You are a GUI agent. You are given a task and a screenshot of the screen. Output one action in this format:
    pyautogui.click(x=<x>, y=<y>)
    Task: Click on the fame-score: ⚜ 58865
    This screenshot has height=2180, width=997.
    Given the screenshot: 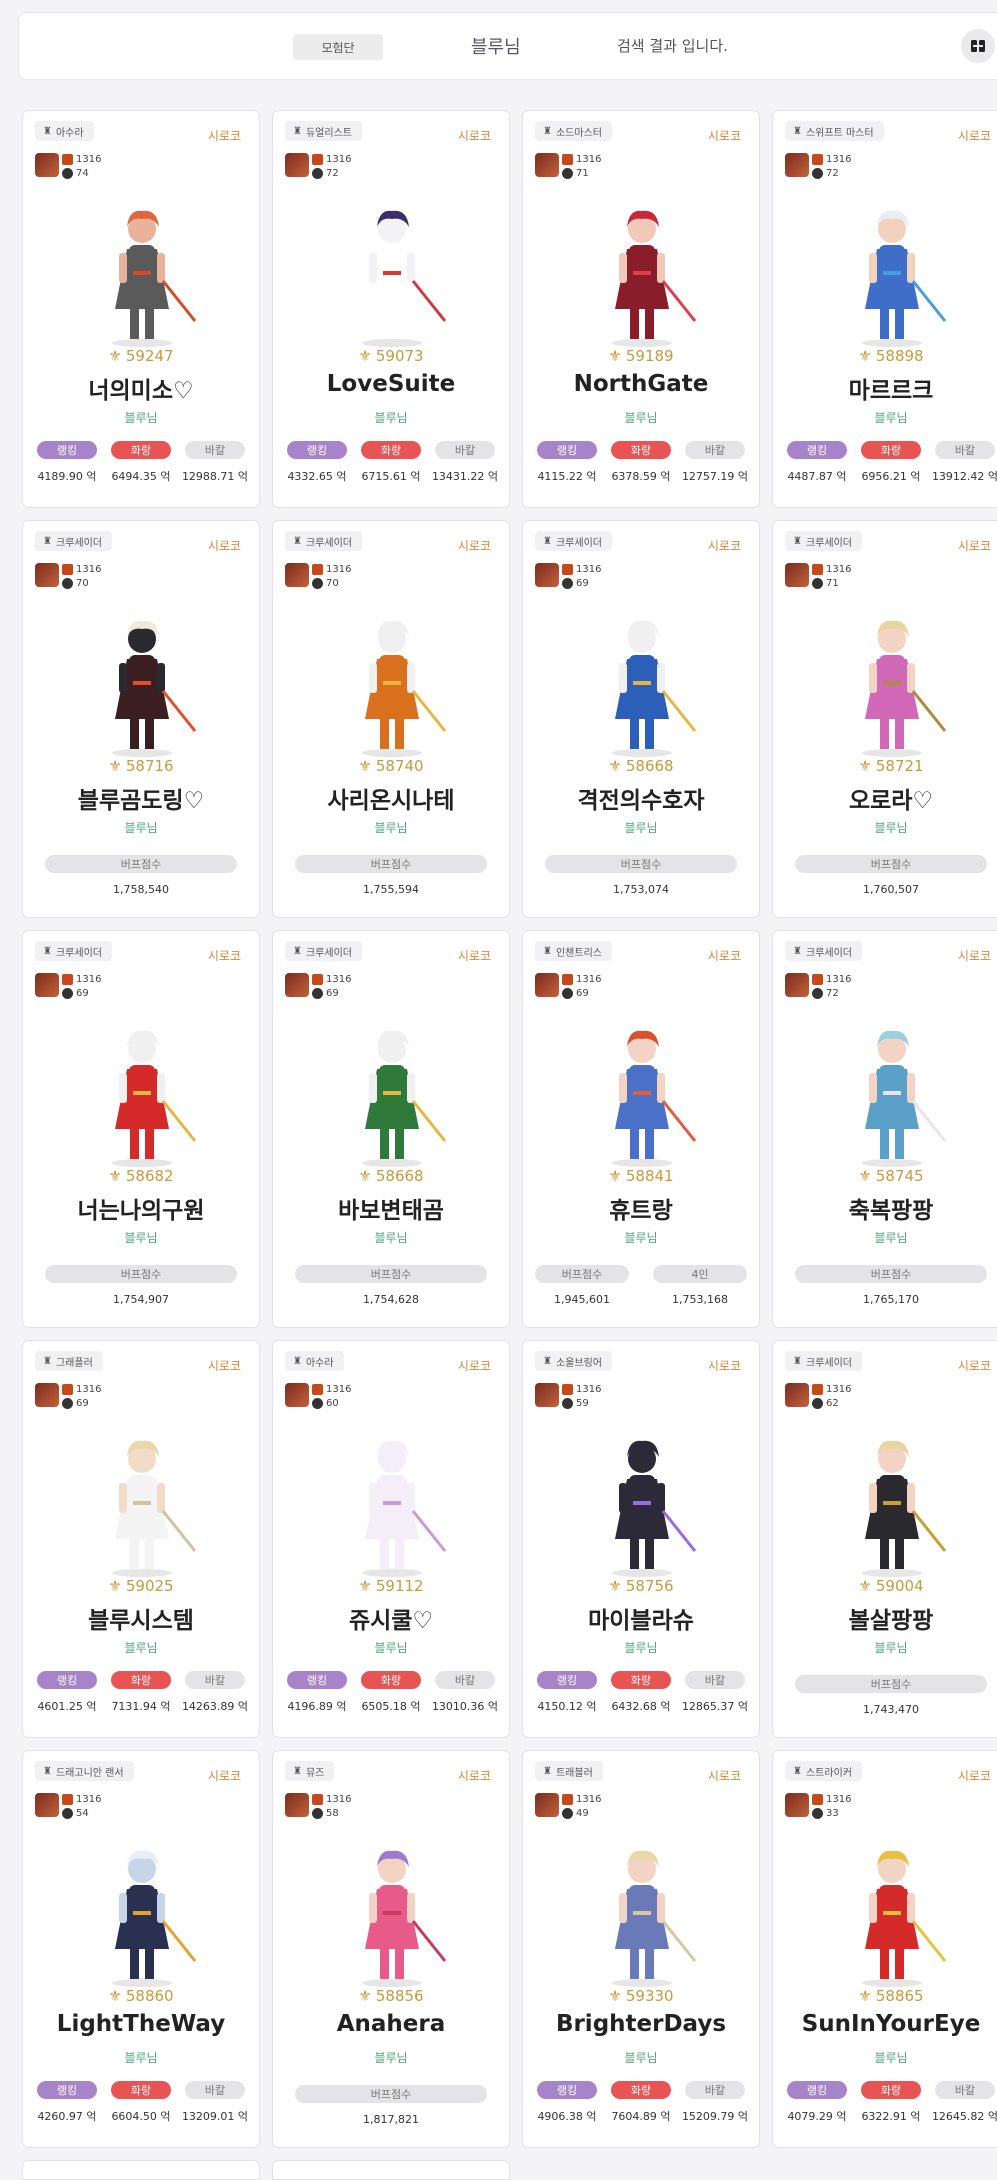 What is the action you would take?
    pyautogui.click(x=885, y=1996)
    